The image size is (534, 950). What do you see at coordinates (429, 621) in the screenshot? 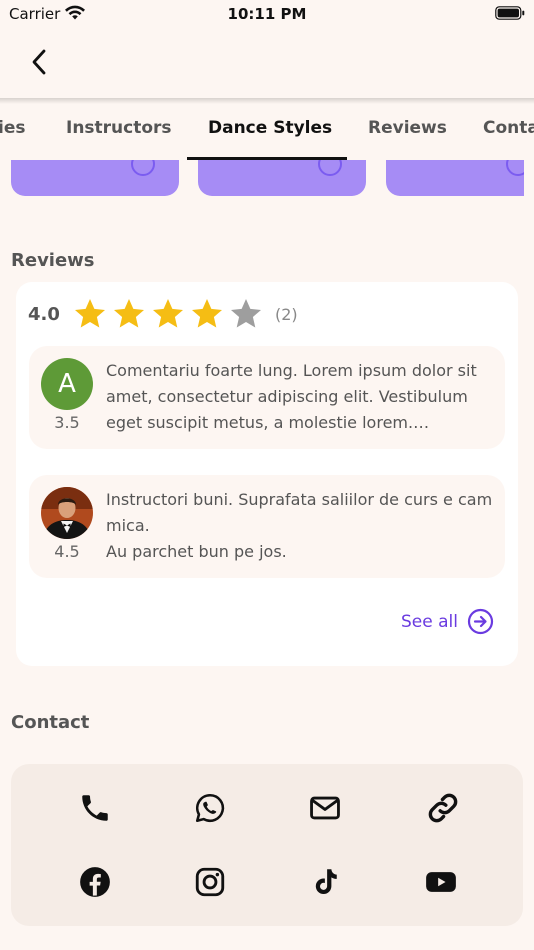
I see `see-all-label: See all` at bounding box center [429, 621].